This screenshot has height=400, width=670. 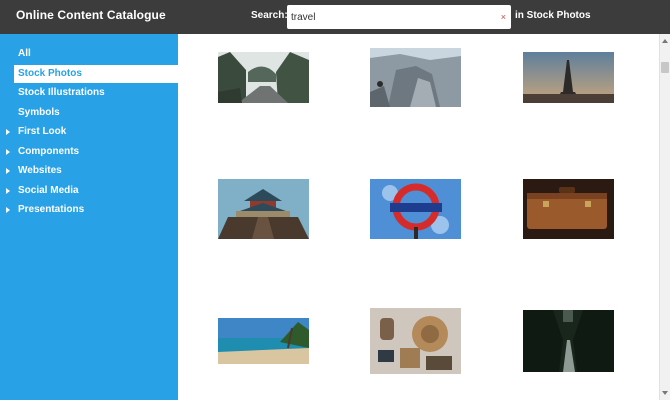 What do you see at coordinates (91, 15) in the screenshot?
I see `app-title: Online Content Catalogue` at bounding box center [91, 15].